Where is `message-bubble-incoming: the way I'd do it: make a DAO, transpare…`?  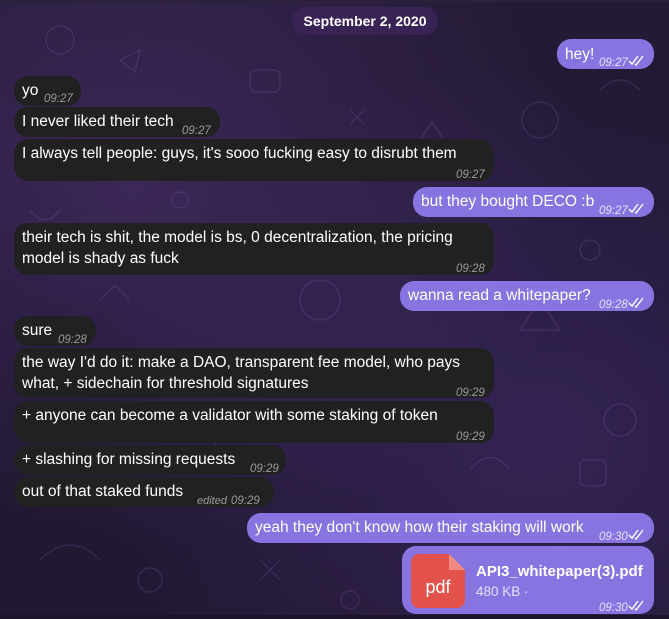 message-bubble-incoming: the way I'd do it: make a DAO, transpare… is located at coordinates (254, 373).